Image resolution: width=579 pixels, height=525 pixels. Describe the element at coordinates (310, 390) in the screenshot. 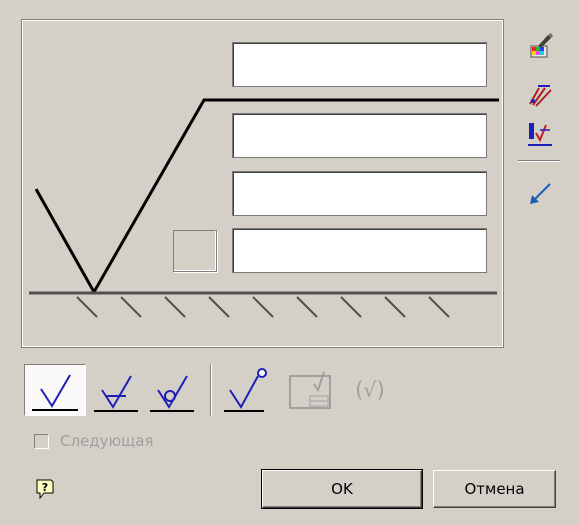

I see `table-symbol-icon` at that location.